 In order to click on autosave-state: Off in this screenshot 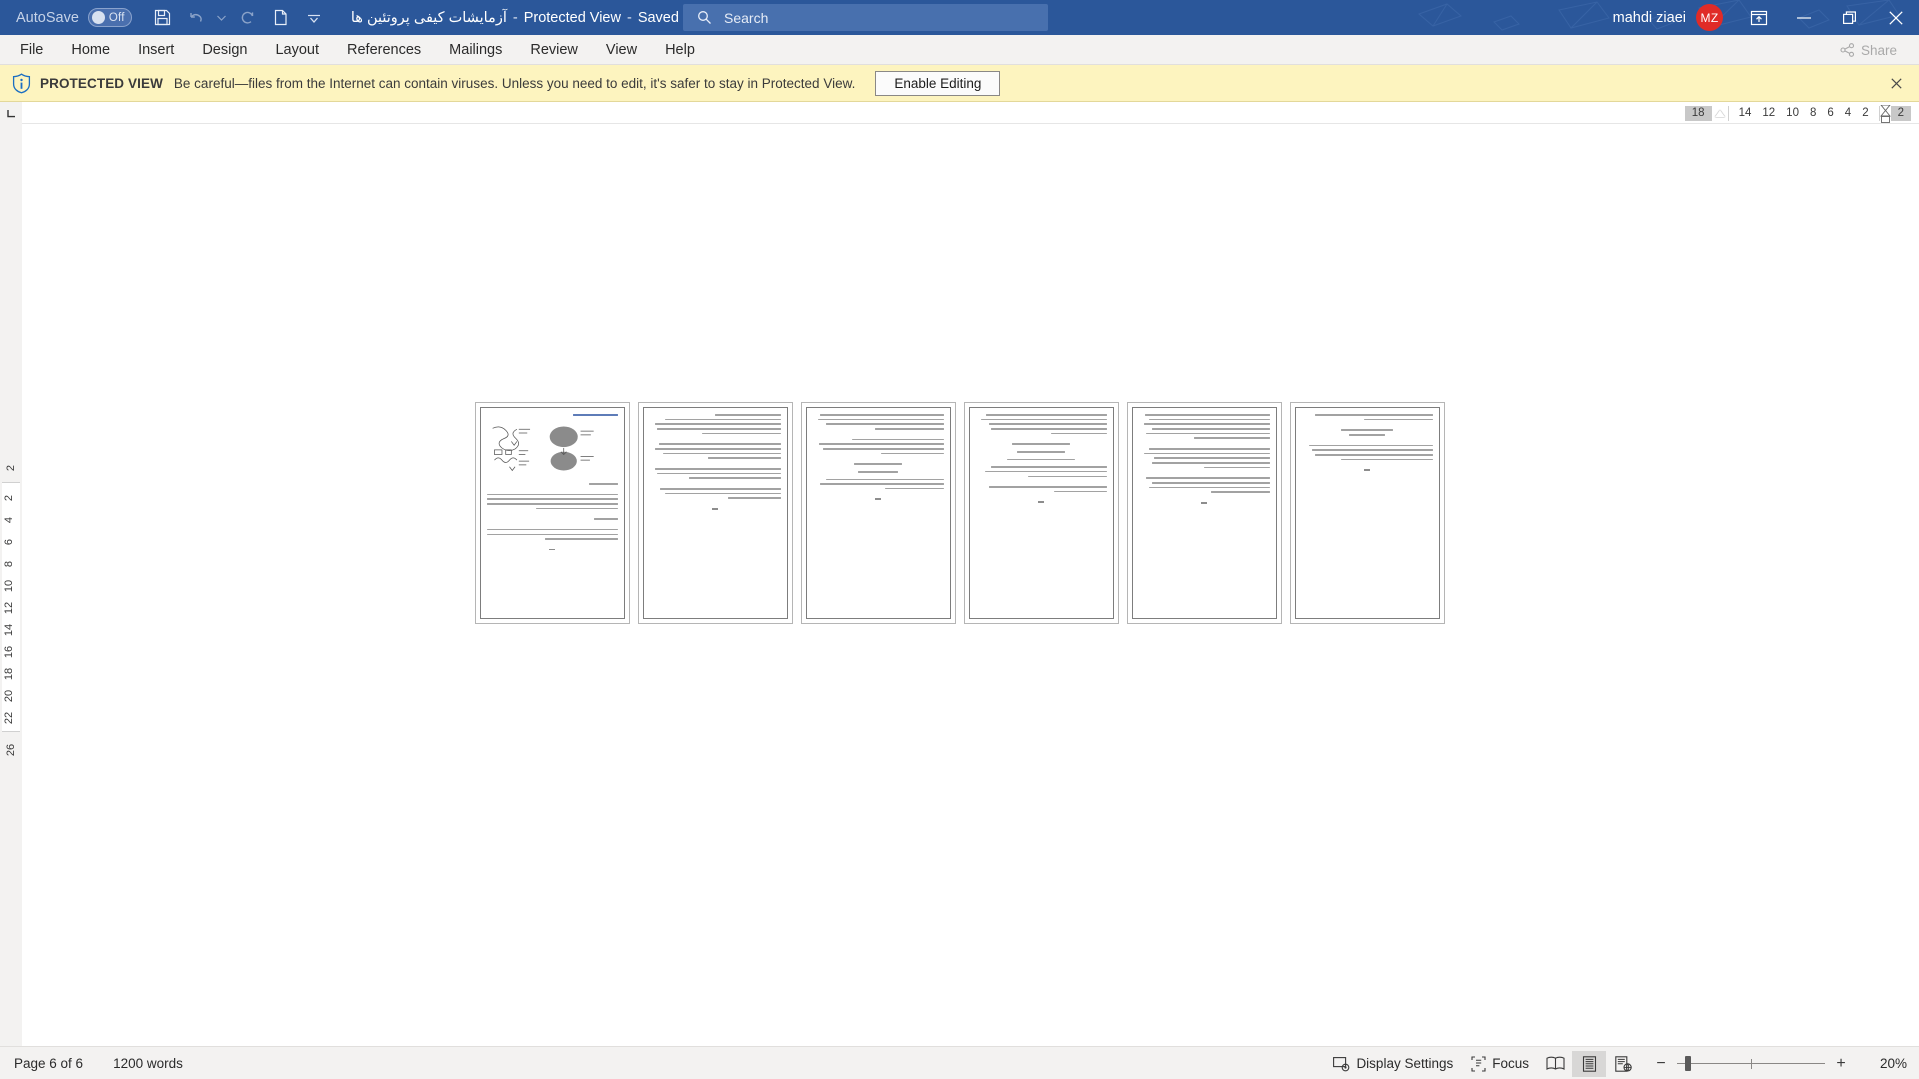, I will do `click(116, 17)`.